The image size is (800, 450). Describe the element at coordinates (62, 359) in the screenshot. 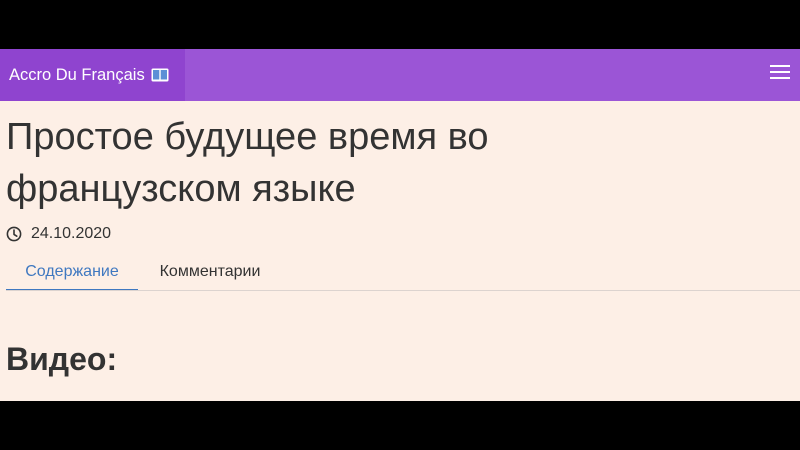

I see `section-heading-video: Видео:` at that location.